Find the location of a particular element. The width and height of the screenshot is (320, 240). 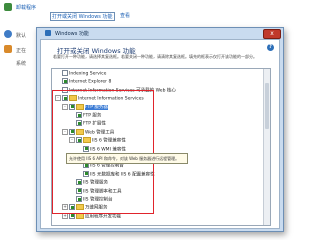

scrollbar-thumb is located at coordinates (267, 106).